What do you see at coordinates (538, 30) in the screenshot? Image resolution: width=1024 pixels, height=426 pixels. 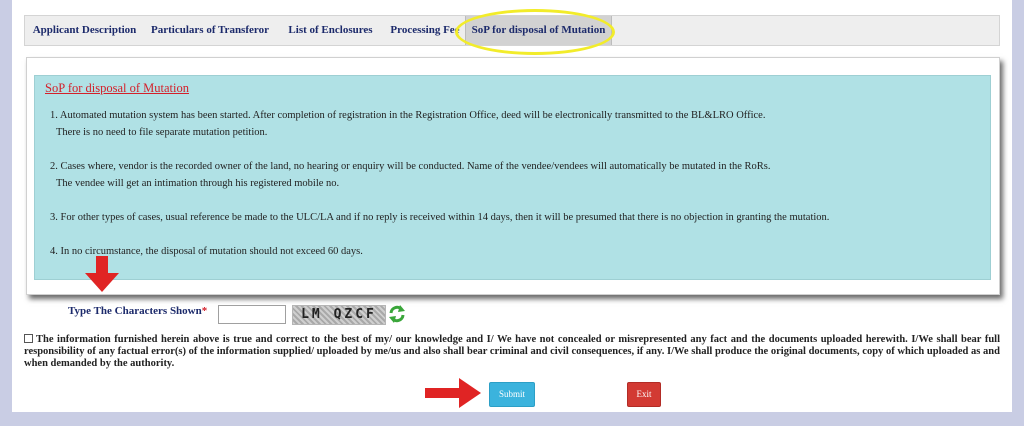 I see `tab-sop-disposal-mutation: SoP for disposal of Mutation` at bounding box center [538, 30].